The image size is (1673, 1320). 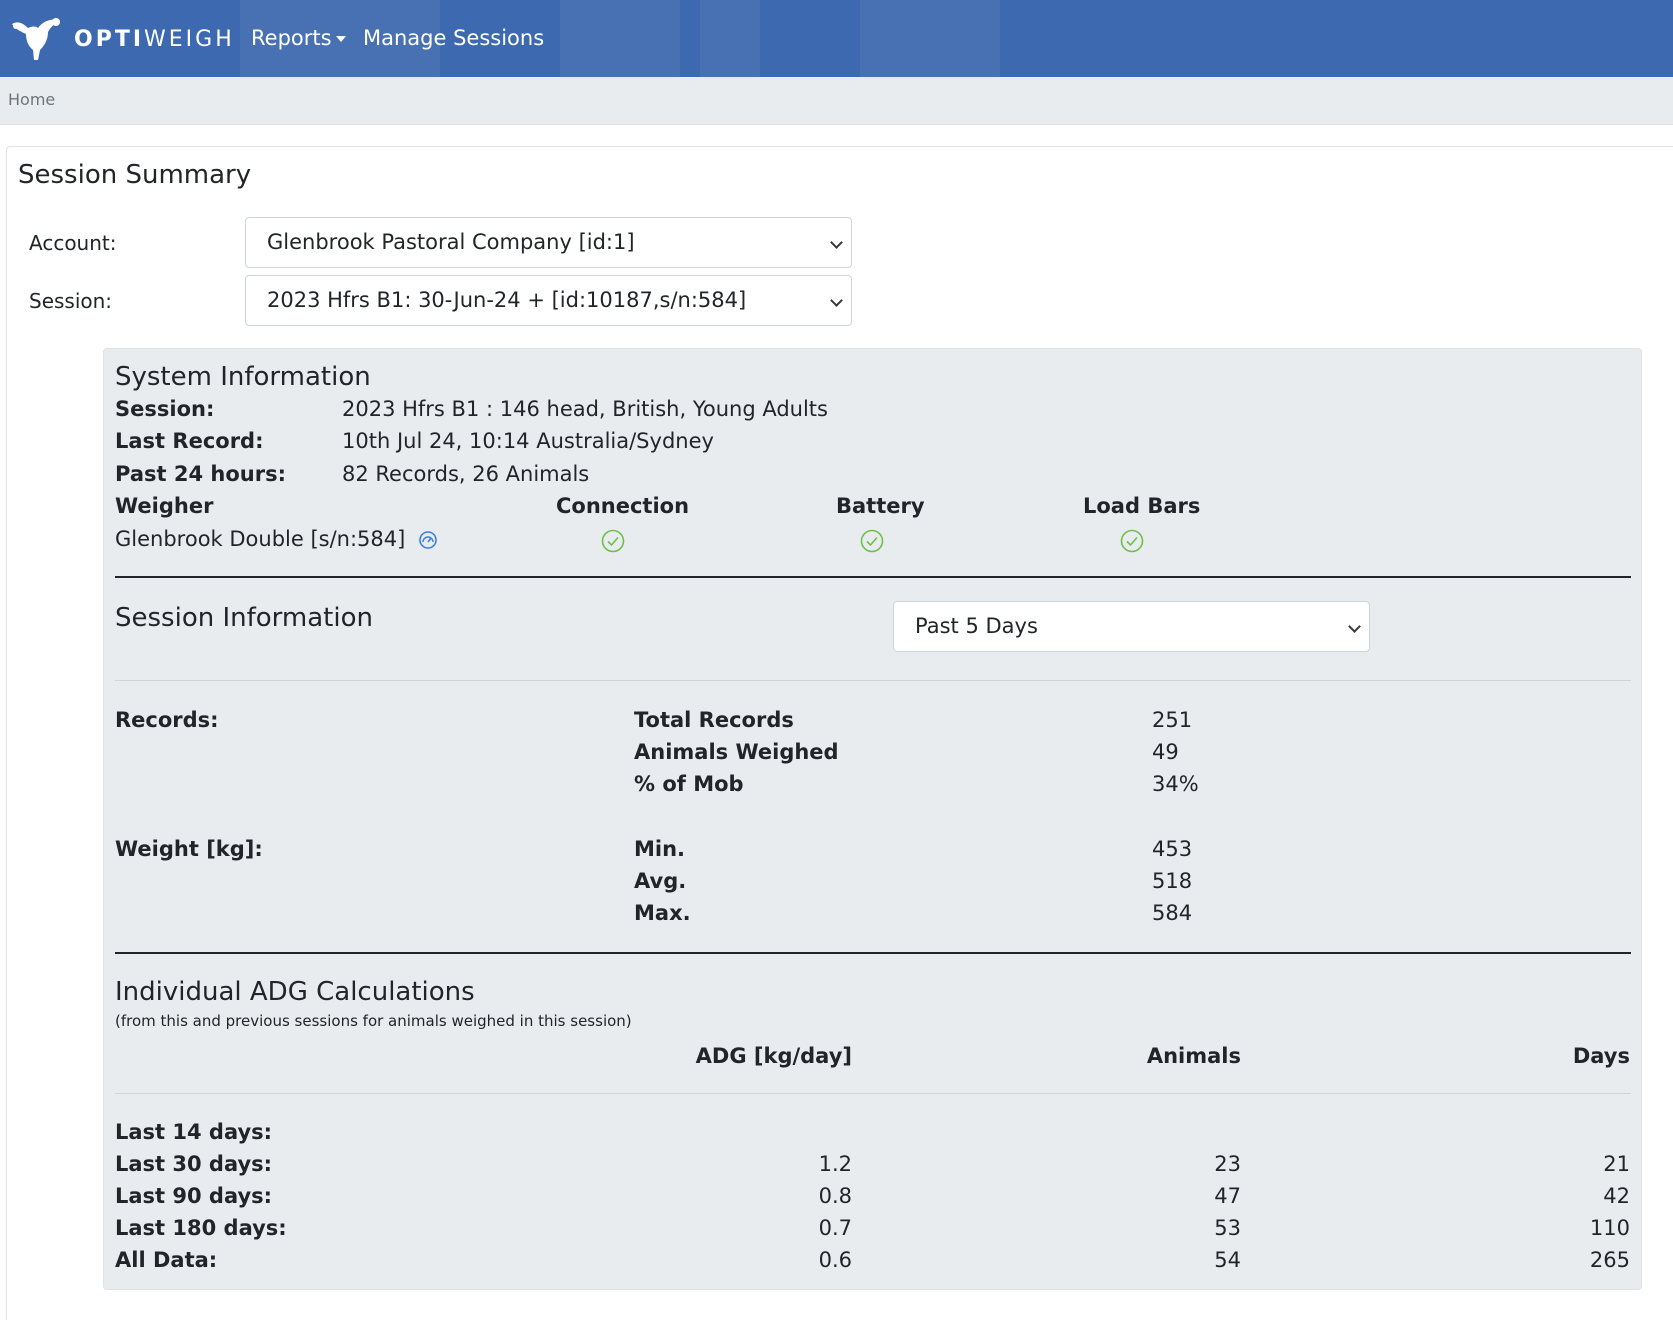 What do you see at coordinates (660, 881) in the screenshot?
I see `weight-avg-label: Avg.` at bounding box center [660, 881].